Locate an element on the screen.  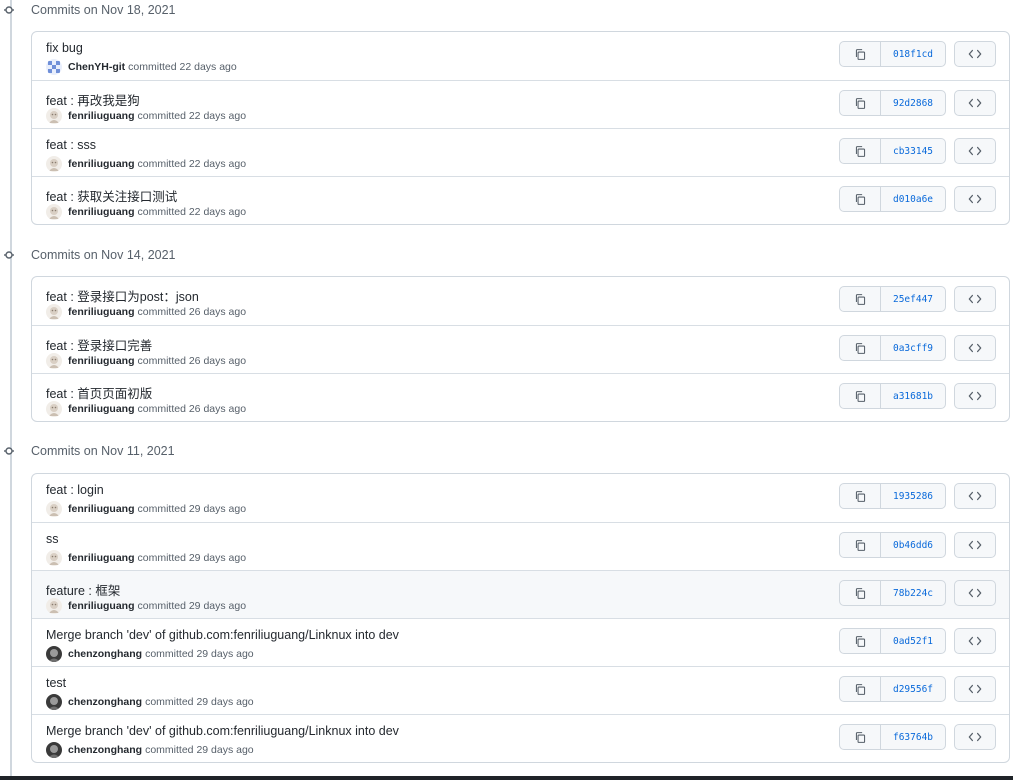
commit-message-link: feat : sss is located at coordinates (71, 145).